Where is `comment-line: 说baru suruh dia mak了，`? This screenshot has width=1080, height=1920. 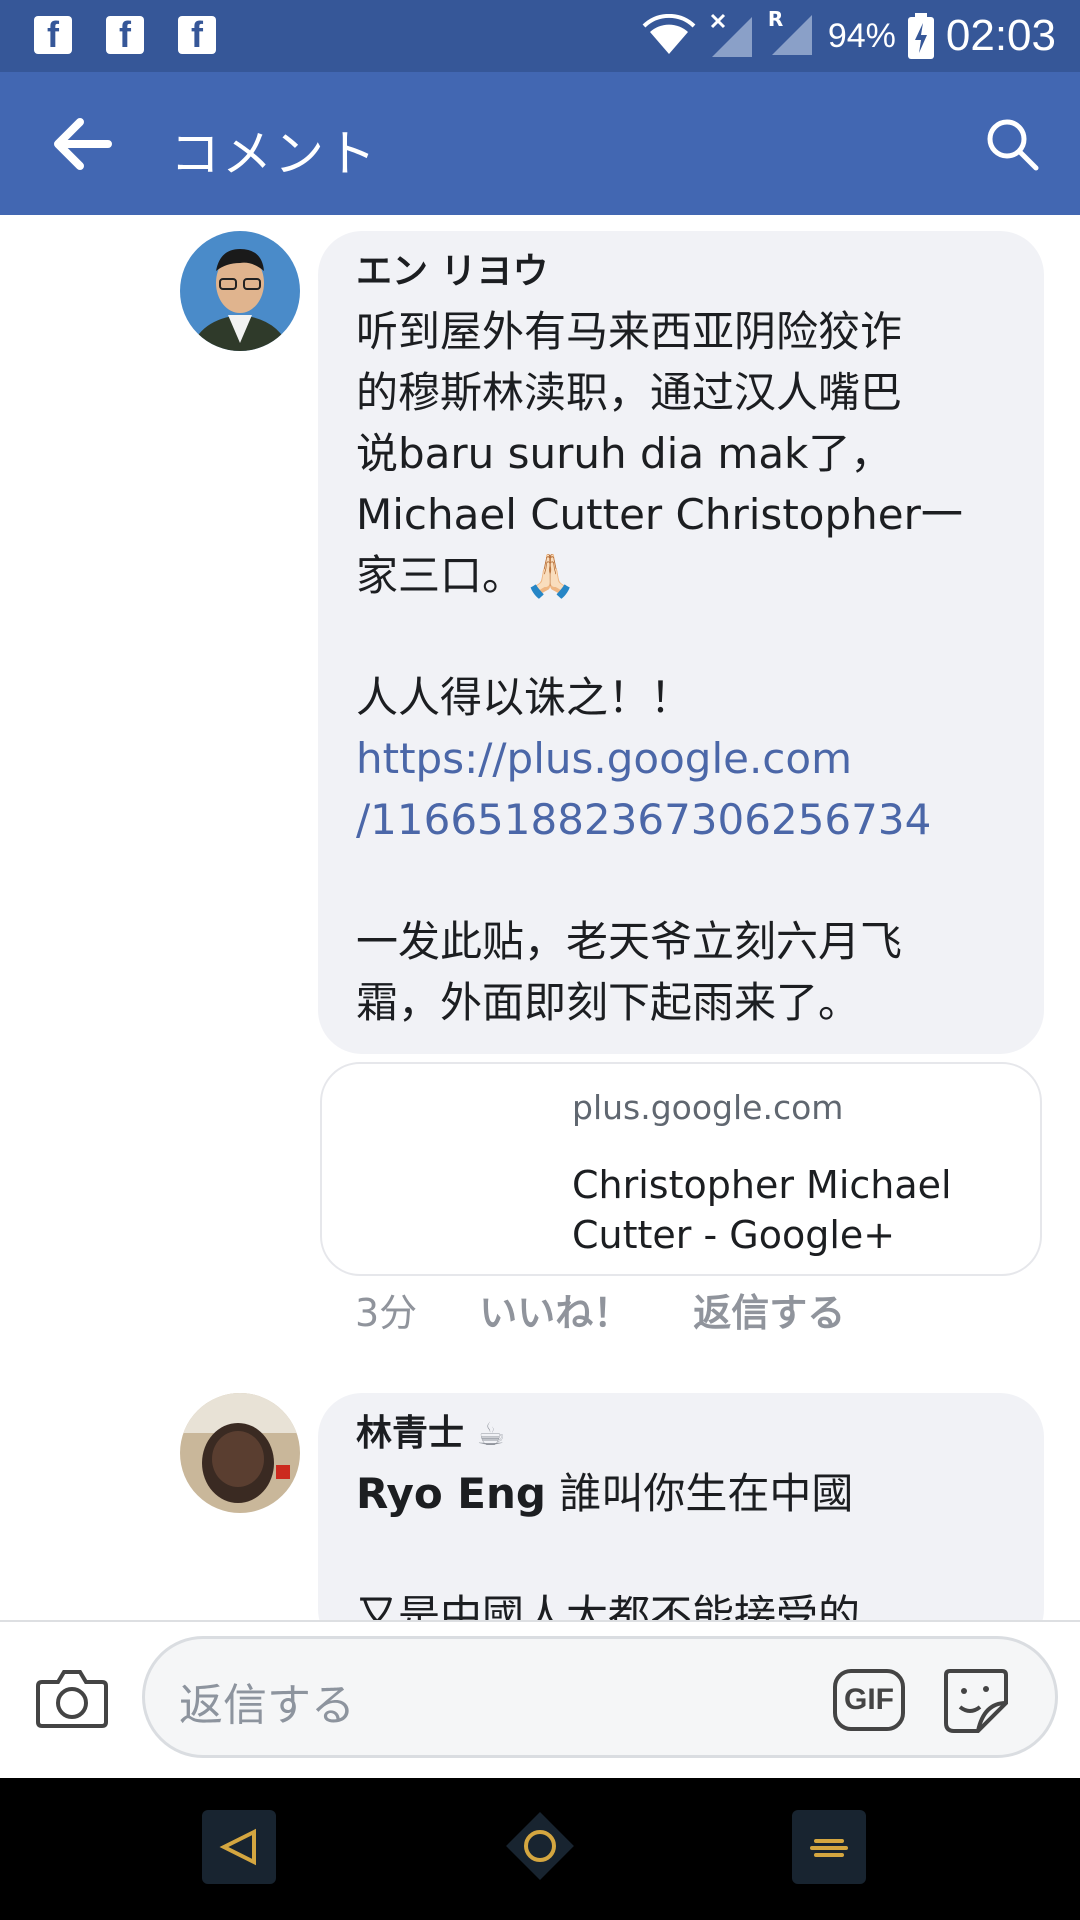
comment-line: 说baru suruh dia mak了， is located at coordinates (624, 453).